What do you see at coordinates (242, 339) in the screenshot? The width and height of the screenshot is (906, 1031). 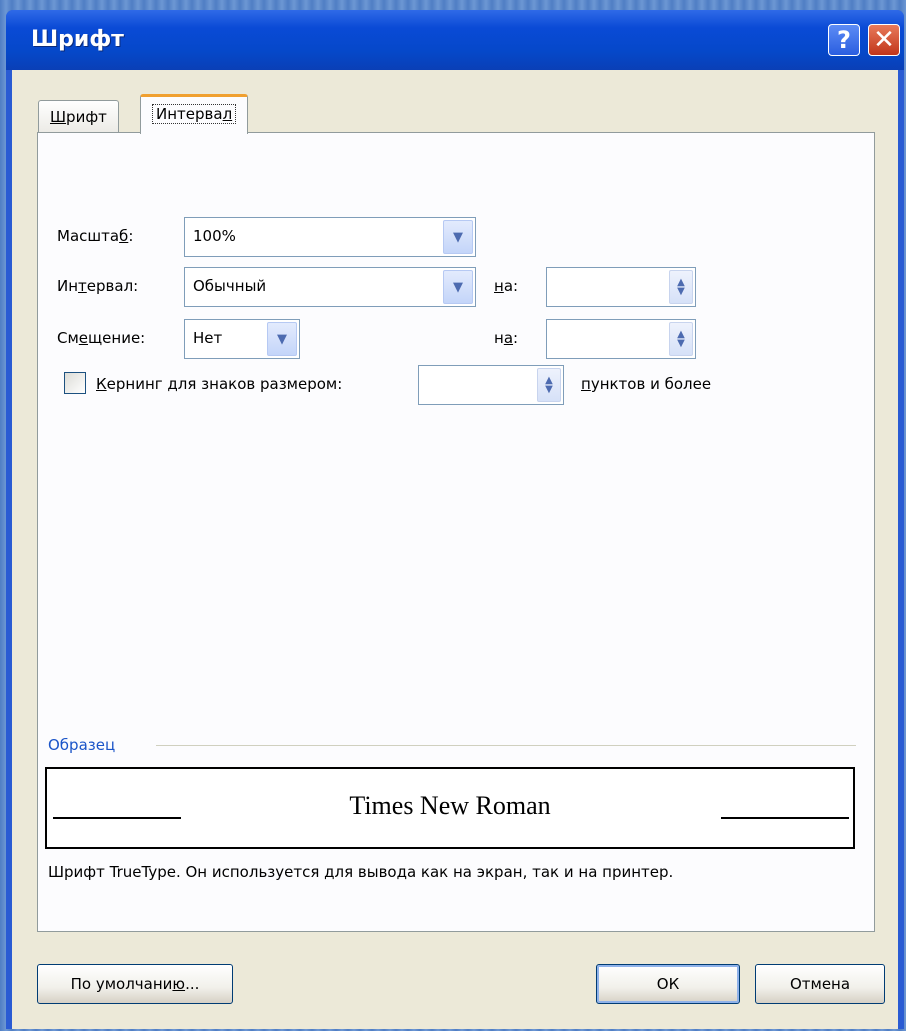 I see `position-select: Нет ▼` at bounding box center [242, 339].